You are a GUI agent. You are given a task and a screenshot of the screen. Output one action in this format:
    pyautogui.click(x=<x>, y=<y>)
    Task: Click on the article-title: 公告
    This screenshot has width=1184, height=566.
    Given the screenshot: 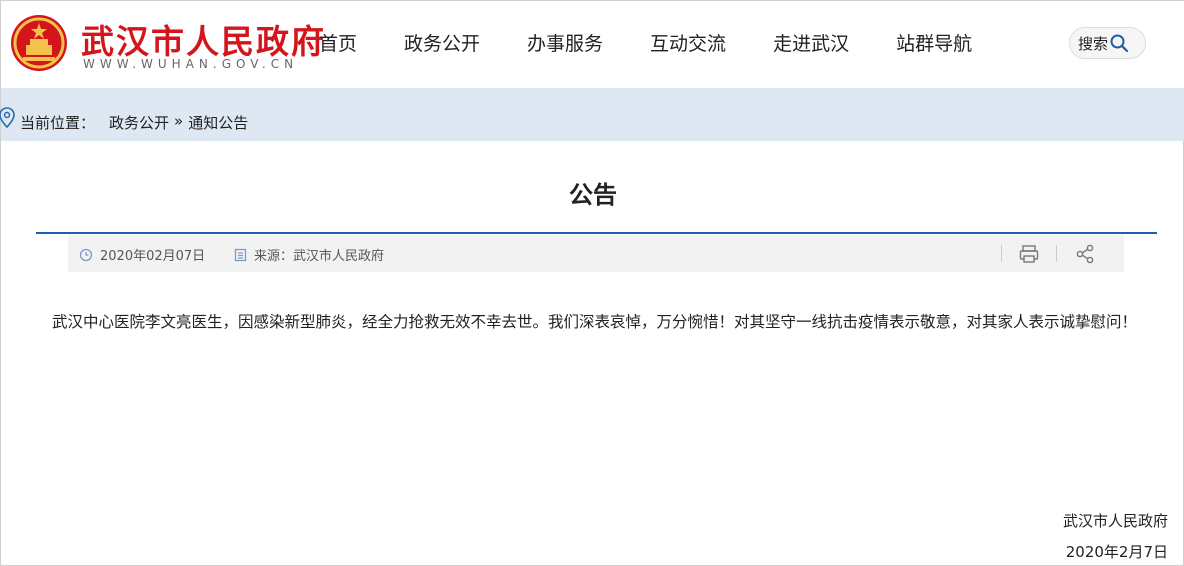 What is the action you would take?
    pyautogui.click(x=593, y=195)
    